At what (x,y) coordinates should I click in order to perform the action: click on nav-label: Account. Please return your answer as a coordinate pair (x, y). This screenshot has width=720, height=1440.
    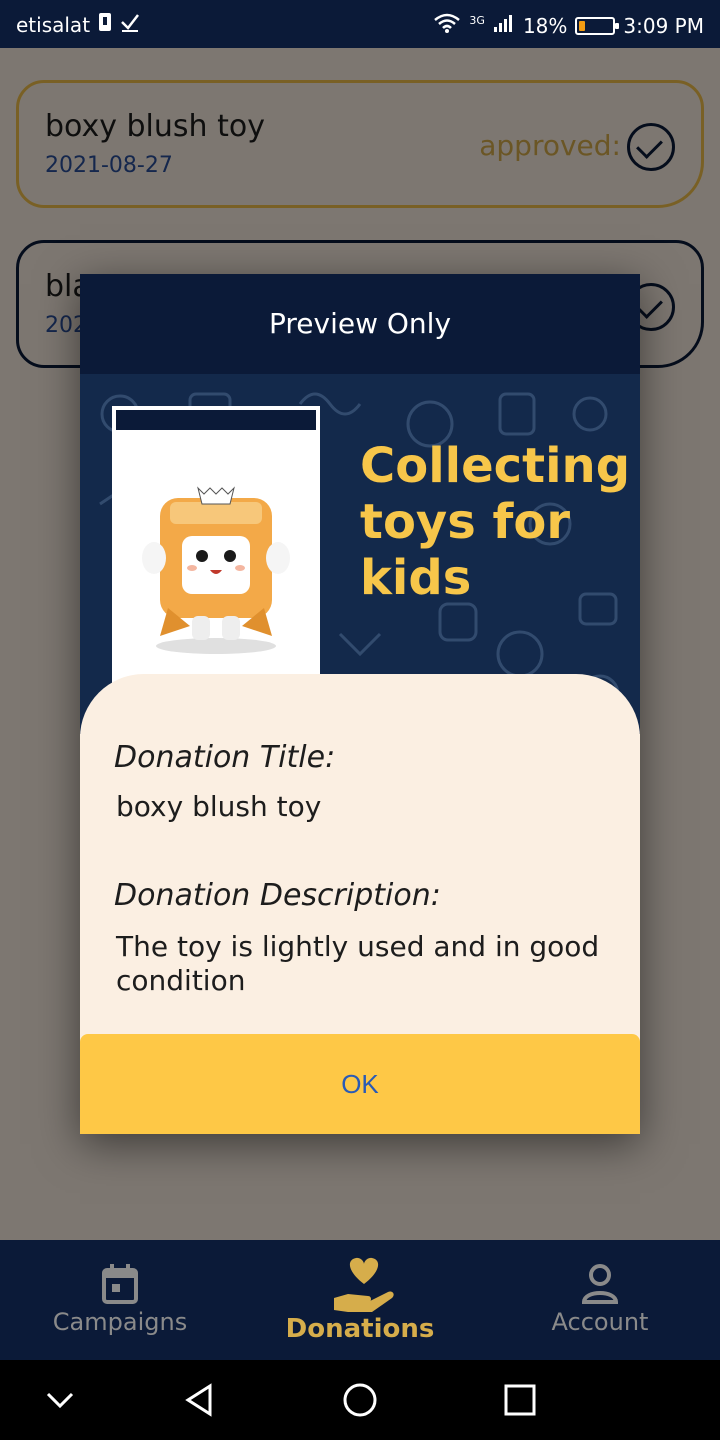
    Looking at the image, I should click on (600, 1322).